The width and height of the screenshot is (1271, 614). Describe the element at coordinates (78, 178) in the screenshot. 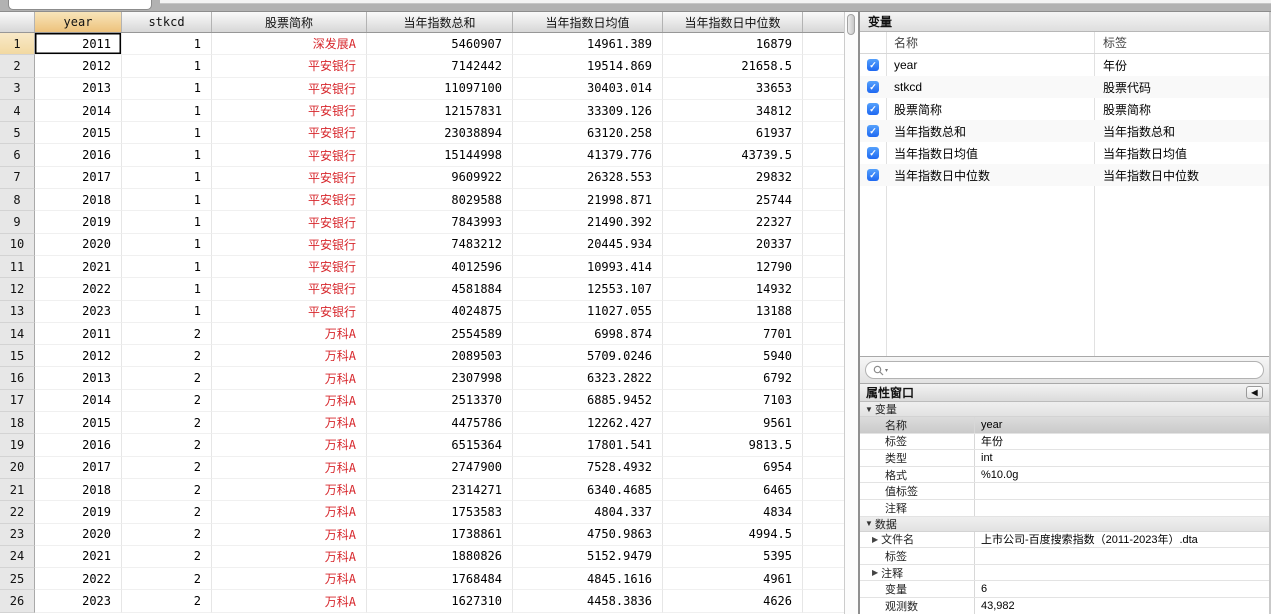

I see `cell-year: 2017` at that location.